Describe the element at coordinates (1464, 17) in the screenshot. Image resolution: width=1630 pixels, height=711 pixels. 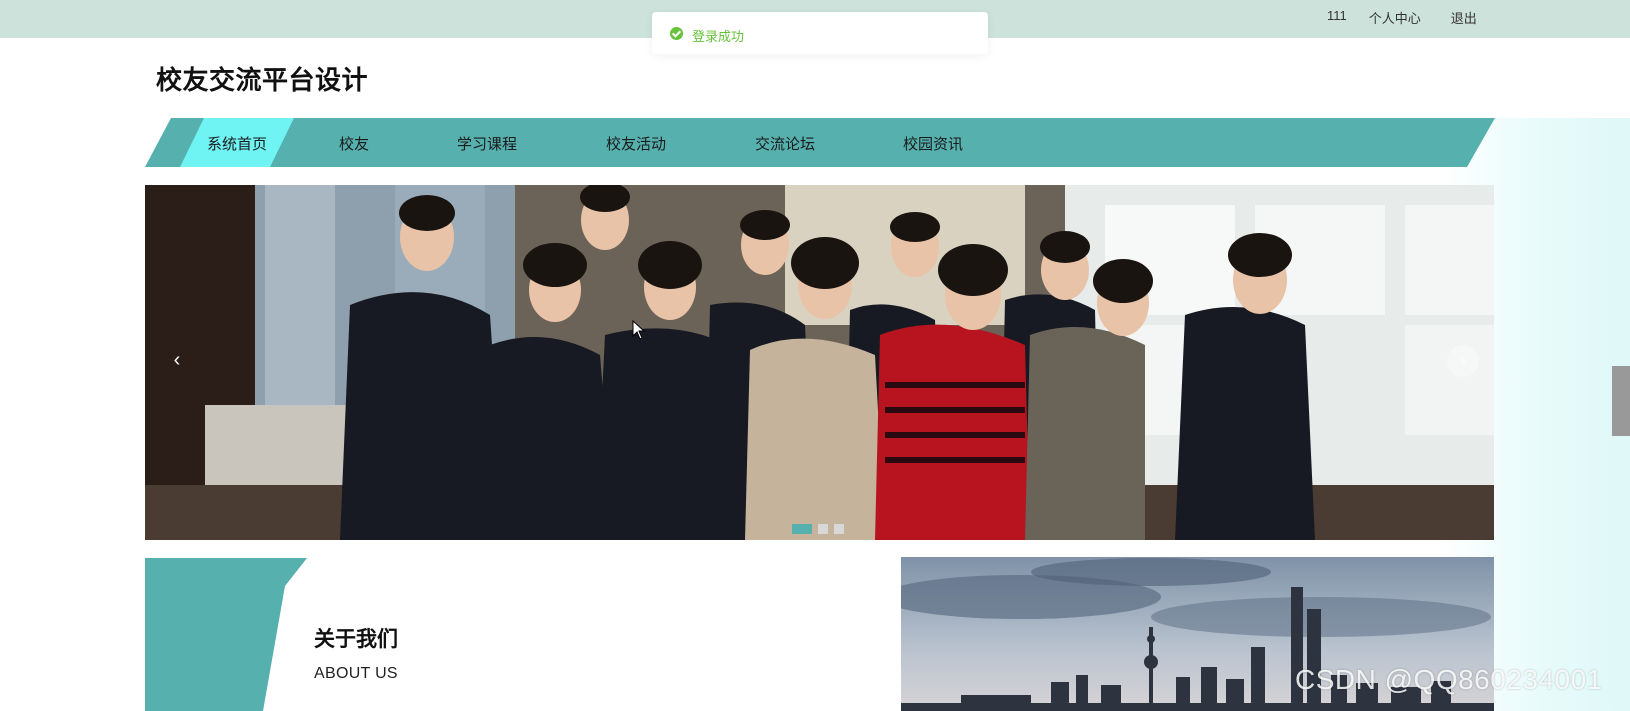
I see `logout-link: 退出` at that location.